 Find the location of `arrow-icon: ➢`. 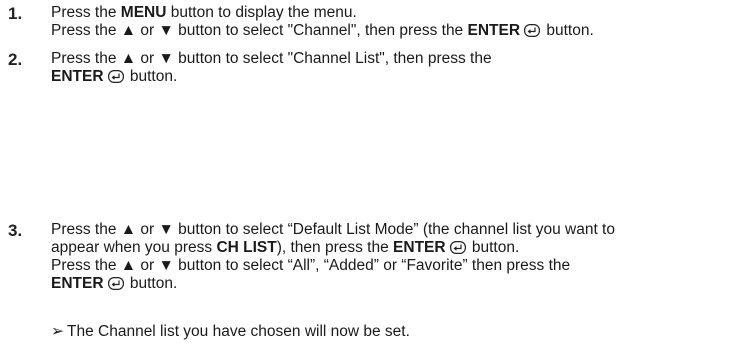

arrow-icon: ➢ is located at coordinates (57, 331).